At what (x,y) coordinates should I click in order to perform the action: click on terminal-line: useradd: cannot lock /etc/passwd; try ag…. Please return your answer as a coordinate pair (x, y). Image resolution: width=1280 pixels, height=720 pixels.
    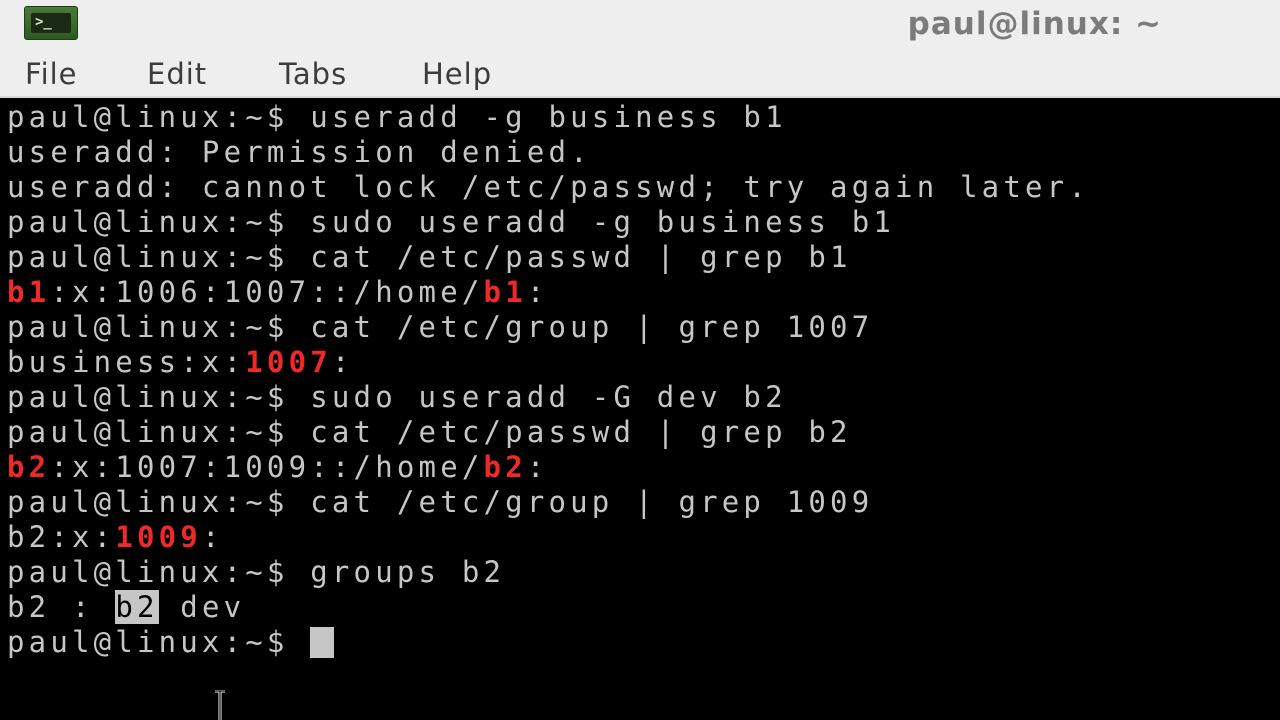
    Looking at the image, I should click on (548, 187).